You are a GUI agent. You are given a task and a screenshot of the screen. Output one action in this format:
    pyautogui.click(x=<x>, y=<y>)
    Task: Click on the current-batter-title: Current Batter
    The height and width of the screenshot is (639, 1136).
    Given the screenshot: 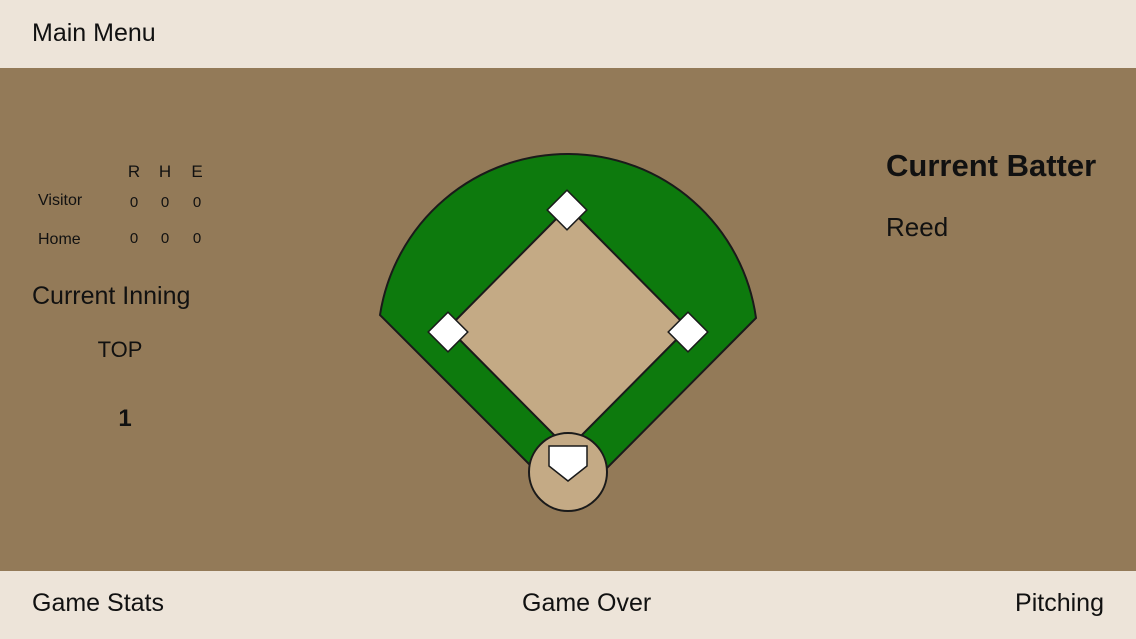 What is the action you would take?
    pyautogui.click(x=991, y=165)
    